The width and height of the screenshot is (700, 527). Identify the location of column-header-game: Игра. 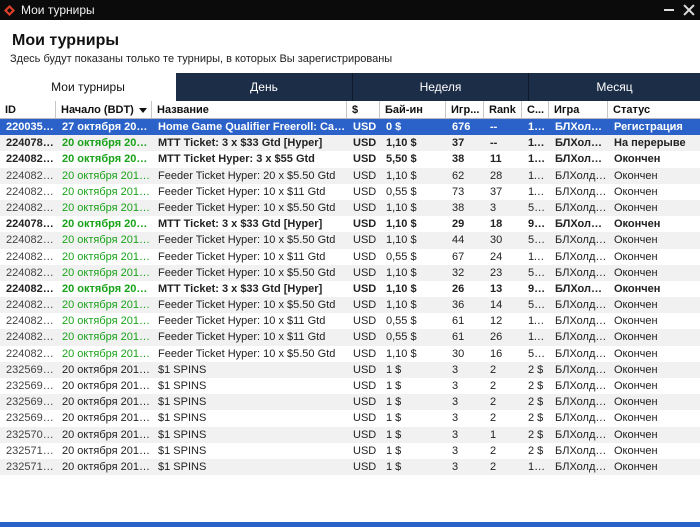
(578, 109).